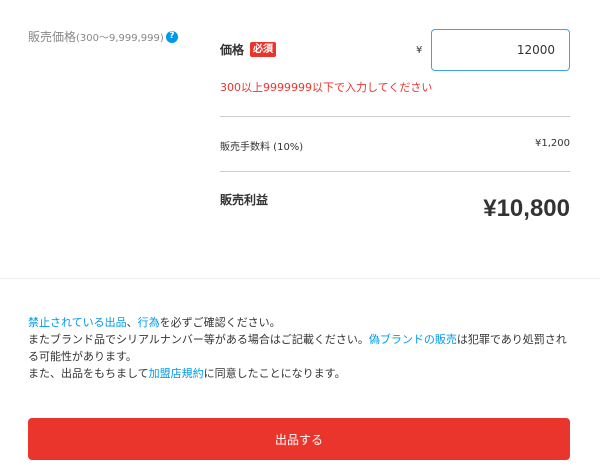  What do you see at coordinates (263, 49) in the screenshot?
I see `required-badge: 必須` at bounding box center [263, 49].